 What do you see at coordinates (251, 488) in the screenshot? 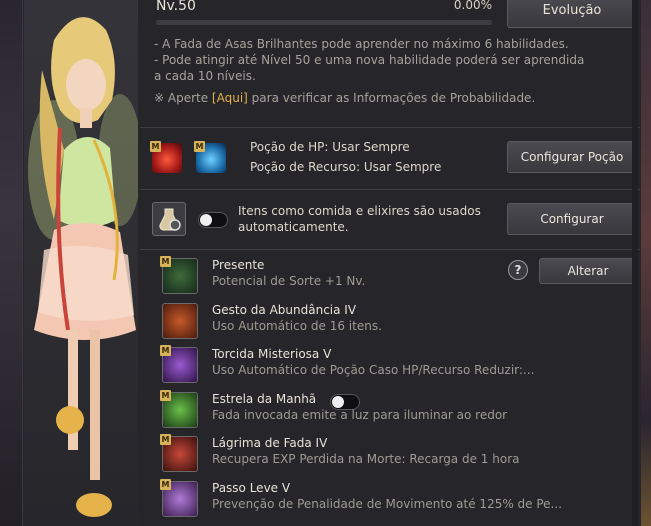
I see `skill-name: Passo Leve V` at bounding box center [251, 488].